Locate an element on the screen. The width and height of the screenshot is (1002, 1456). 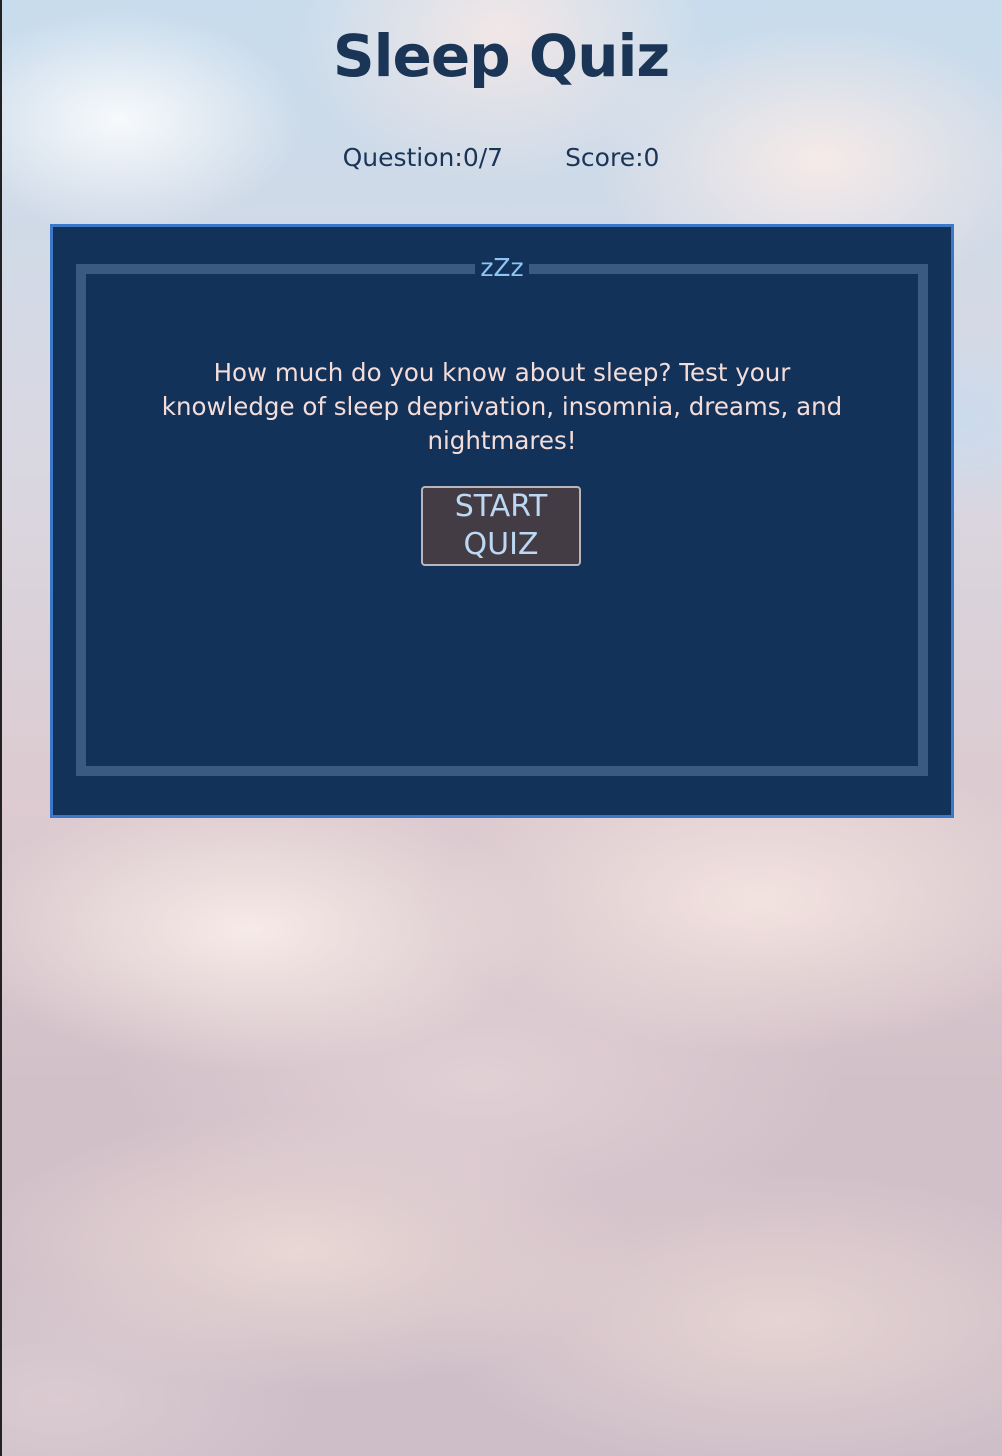
start-quiz-button: START QUIZ is located at coordinates (501, 526).